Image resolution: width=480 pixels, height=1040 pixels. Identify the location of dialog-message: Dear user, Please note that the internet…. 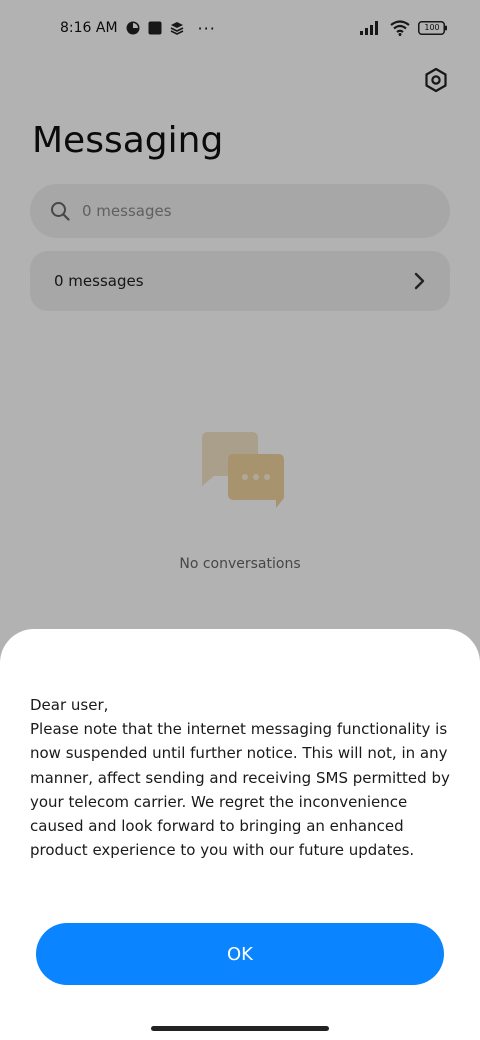
(240, 778).